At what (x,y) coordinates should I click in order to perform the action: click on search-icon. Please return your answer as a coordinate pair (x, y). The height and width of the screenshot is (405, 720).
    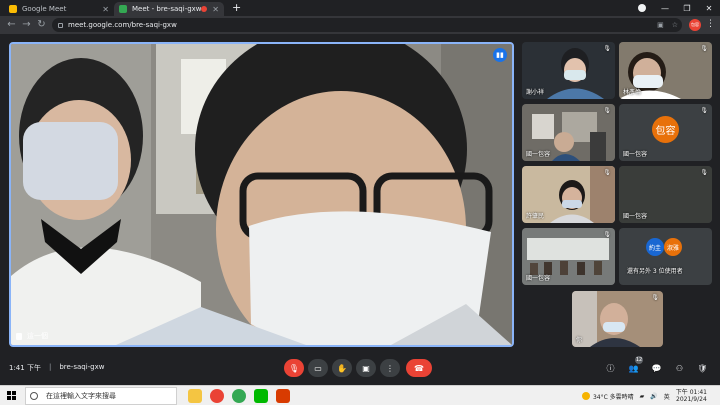
    Looking at the image, I should click on (34, 396).